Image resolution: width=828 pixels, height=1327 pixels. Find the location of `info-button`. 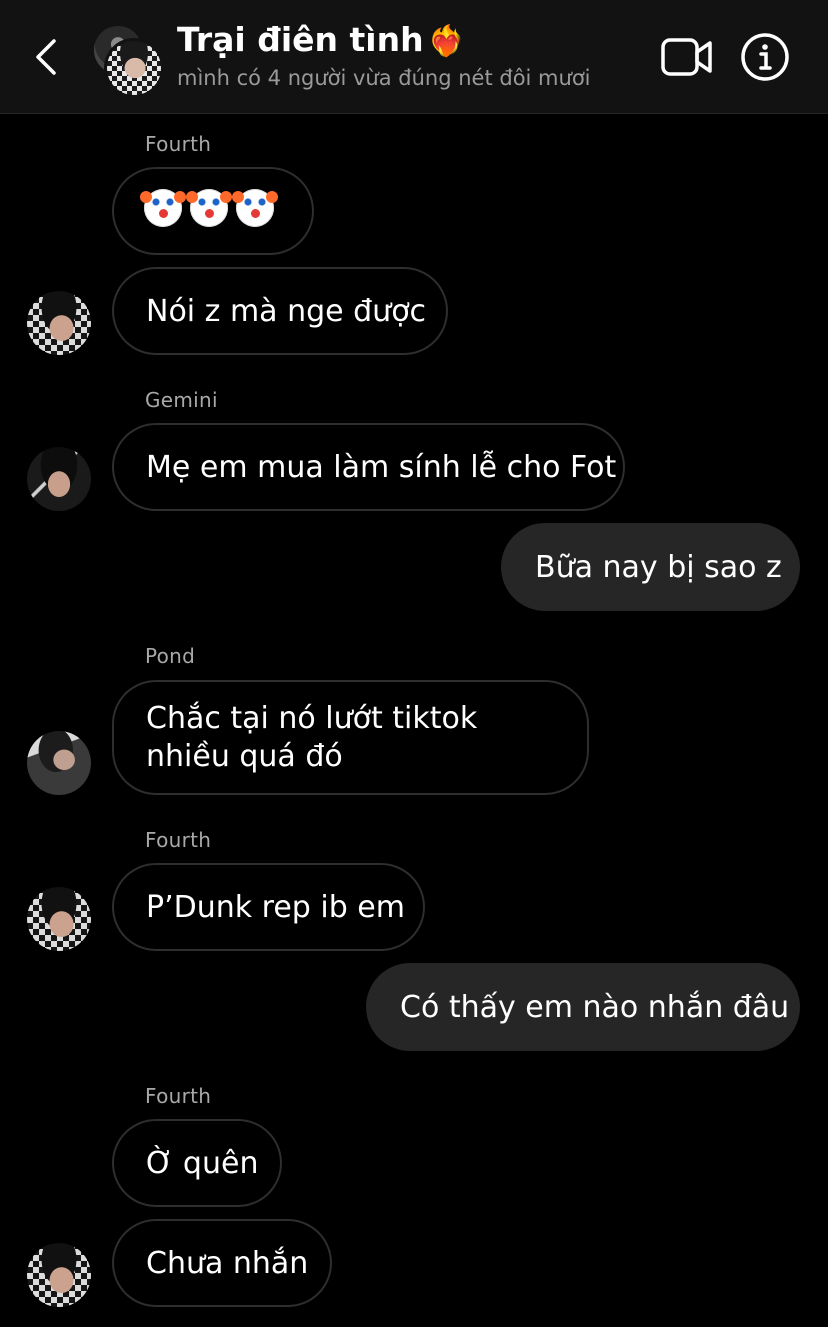

info-button is located at coordinates (765, 57).